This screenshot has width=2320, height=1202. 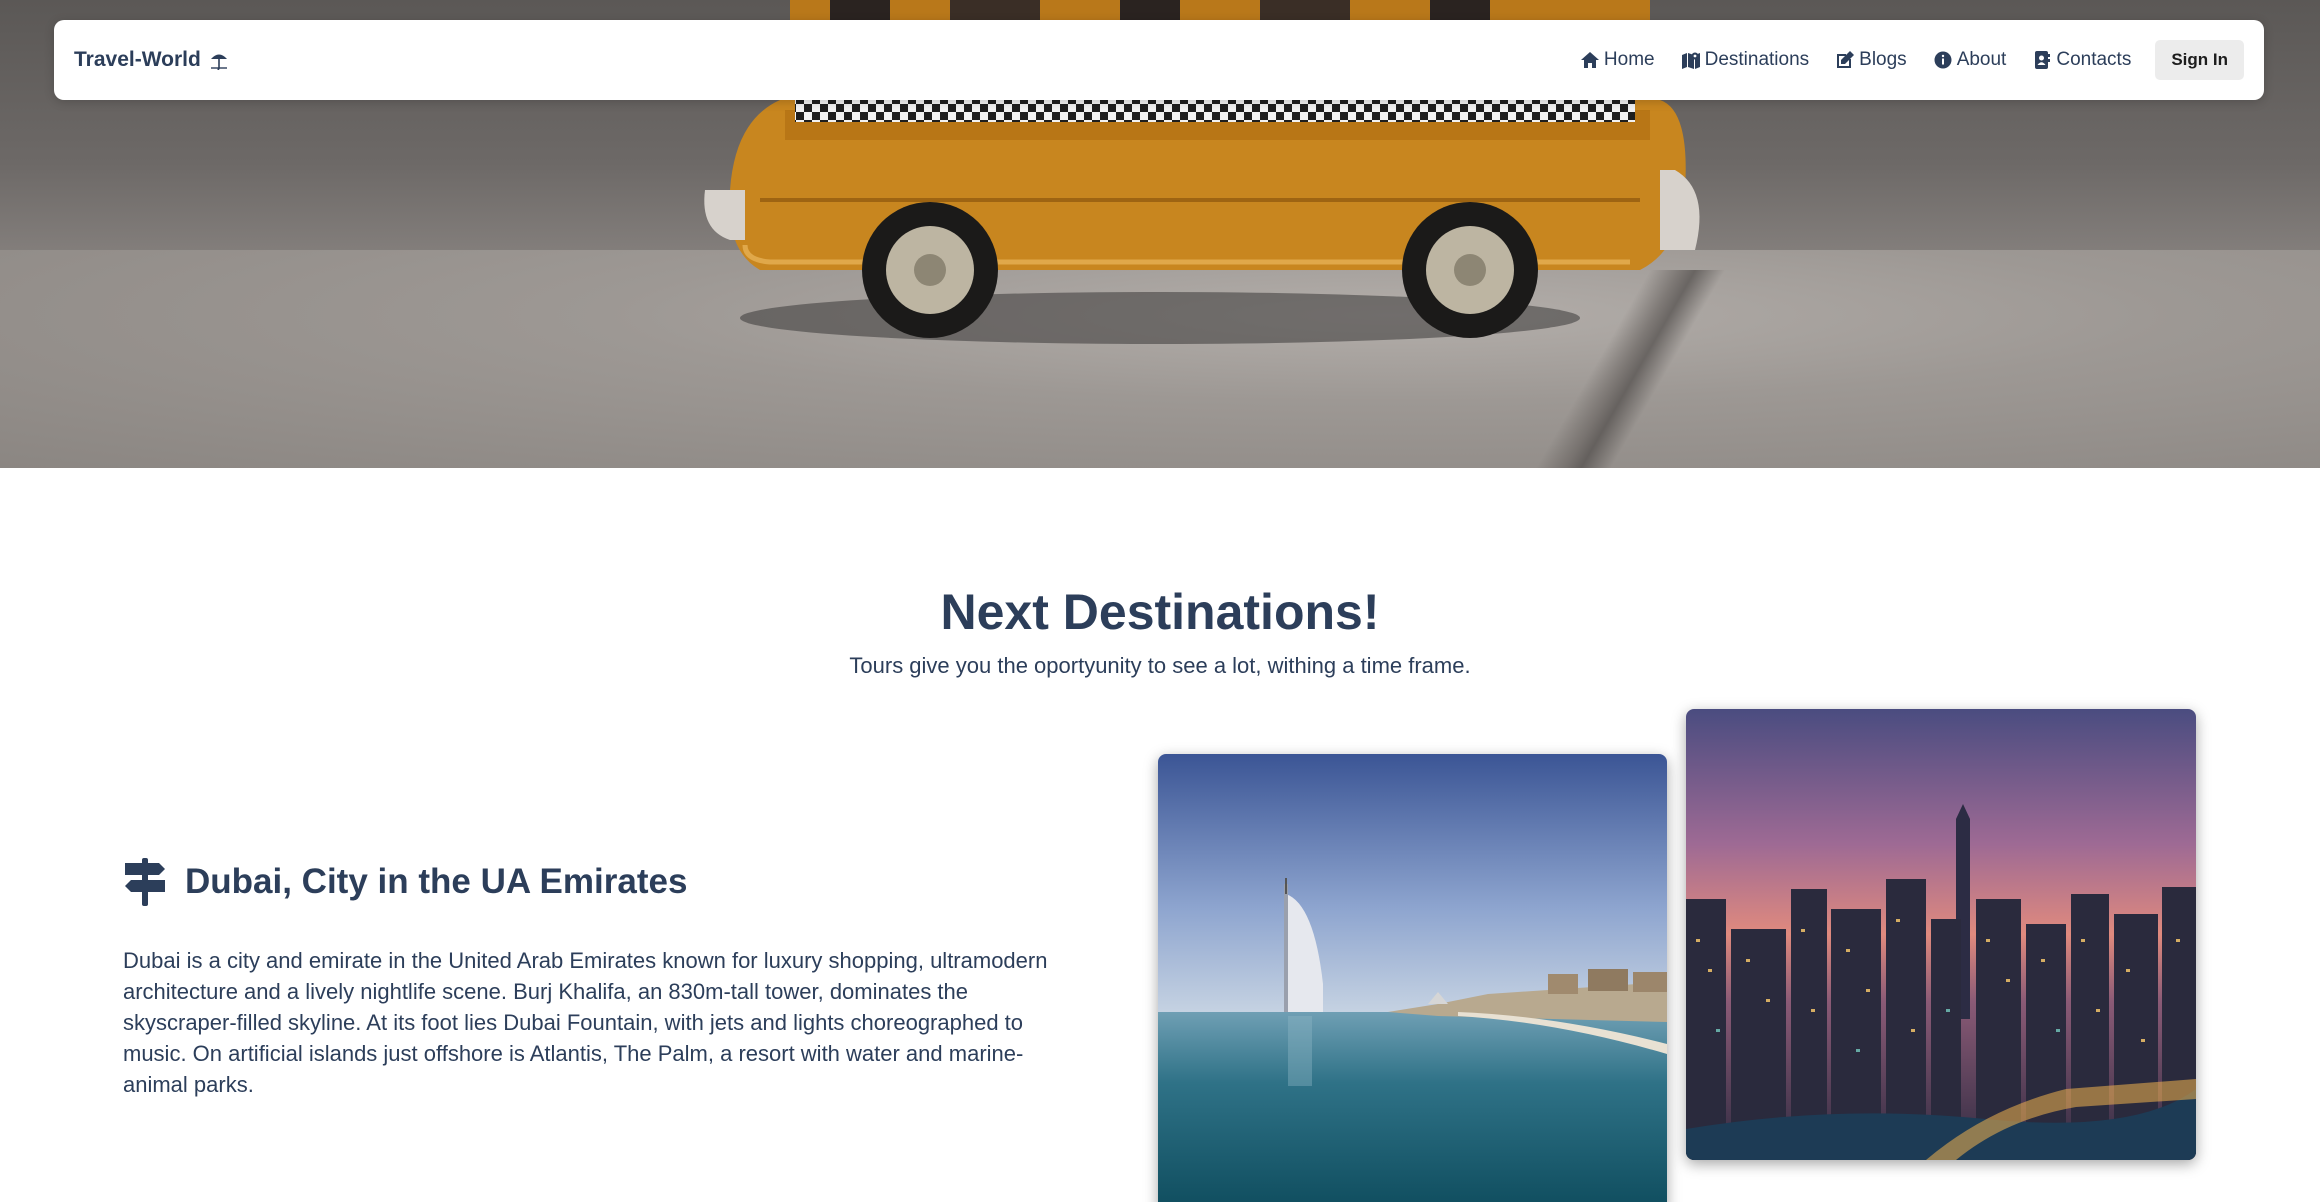 I want to click on signpost-icon, so click(x=145, y=882).